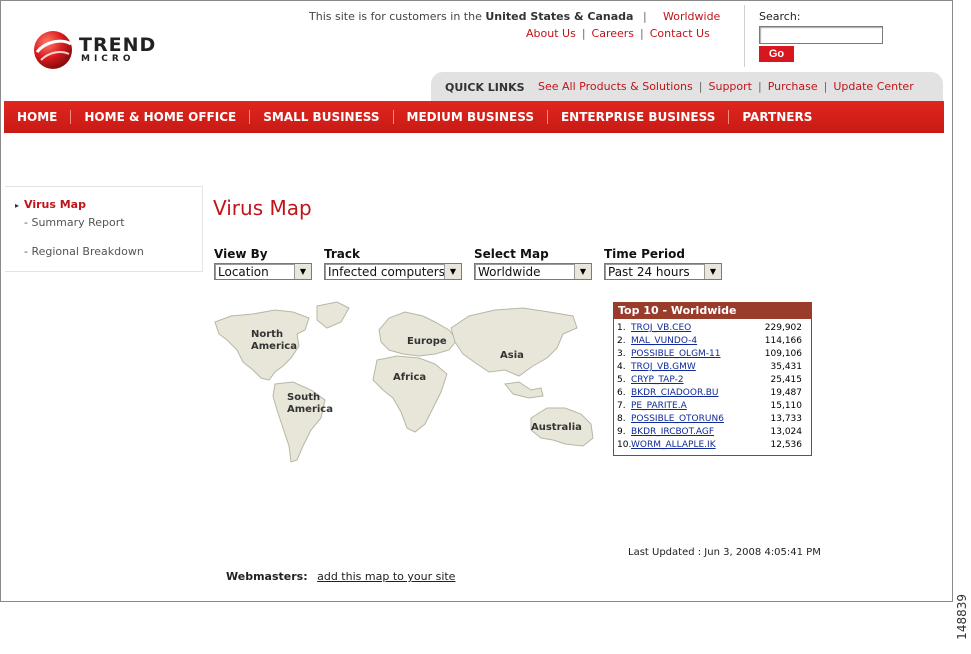 This screenshot has width=971, height=654. What do you see at coordinates (267, 576) in the screenshot?
I see `webmasters-label: Webmasters:` at bounding box center [267, 576].